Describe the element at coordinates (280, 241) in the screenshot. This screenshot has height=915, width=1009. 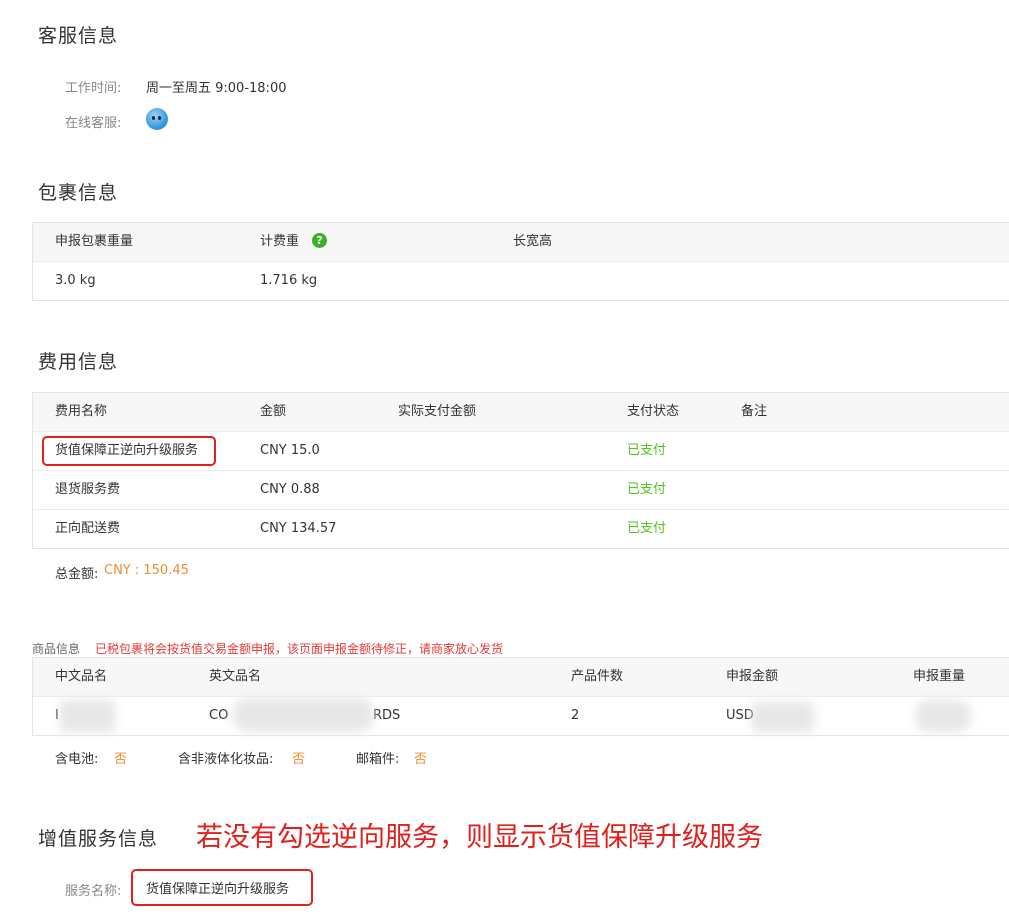
I see `header-billing-weight: 计费重` at that location.